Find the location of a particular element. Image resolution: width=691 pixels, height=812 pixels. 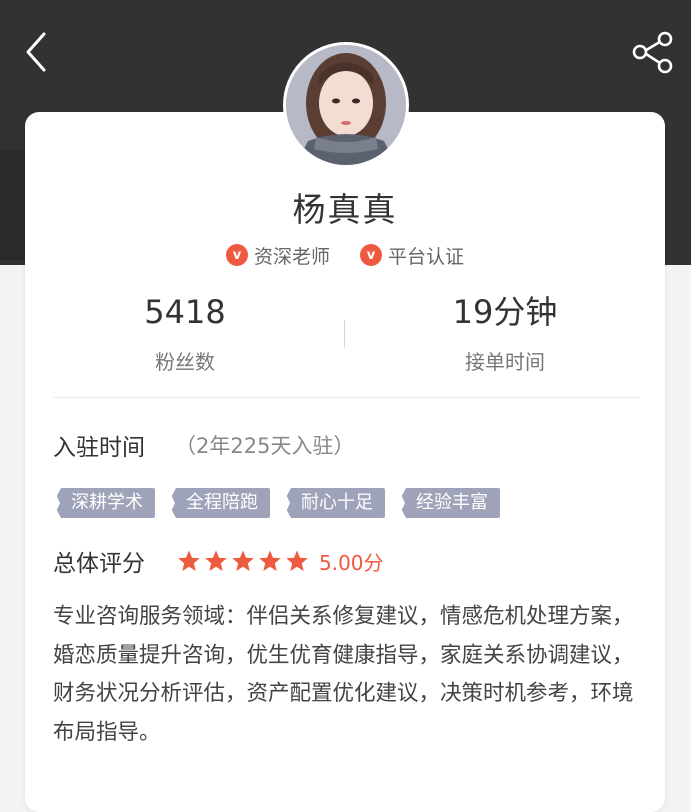

chevron-left-icon is located at coordinates (36, 52).